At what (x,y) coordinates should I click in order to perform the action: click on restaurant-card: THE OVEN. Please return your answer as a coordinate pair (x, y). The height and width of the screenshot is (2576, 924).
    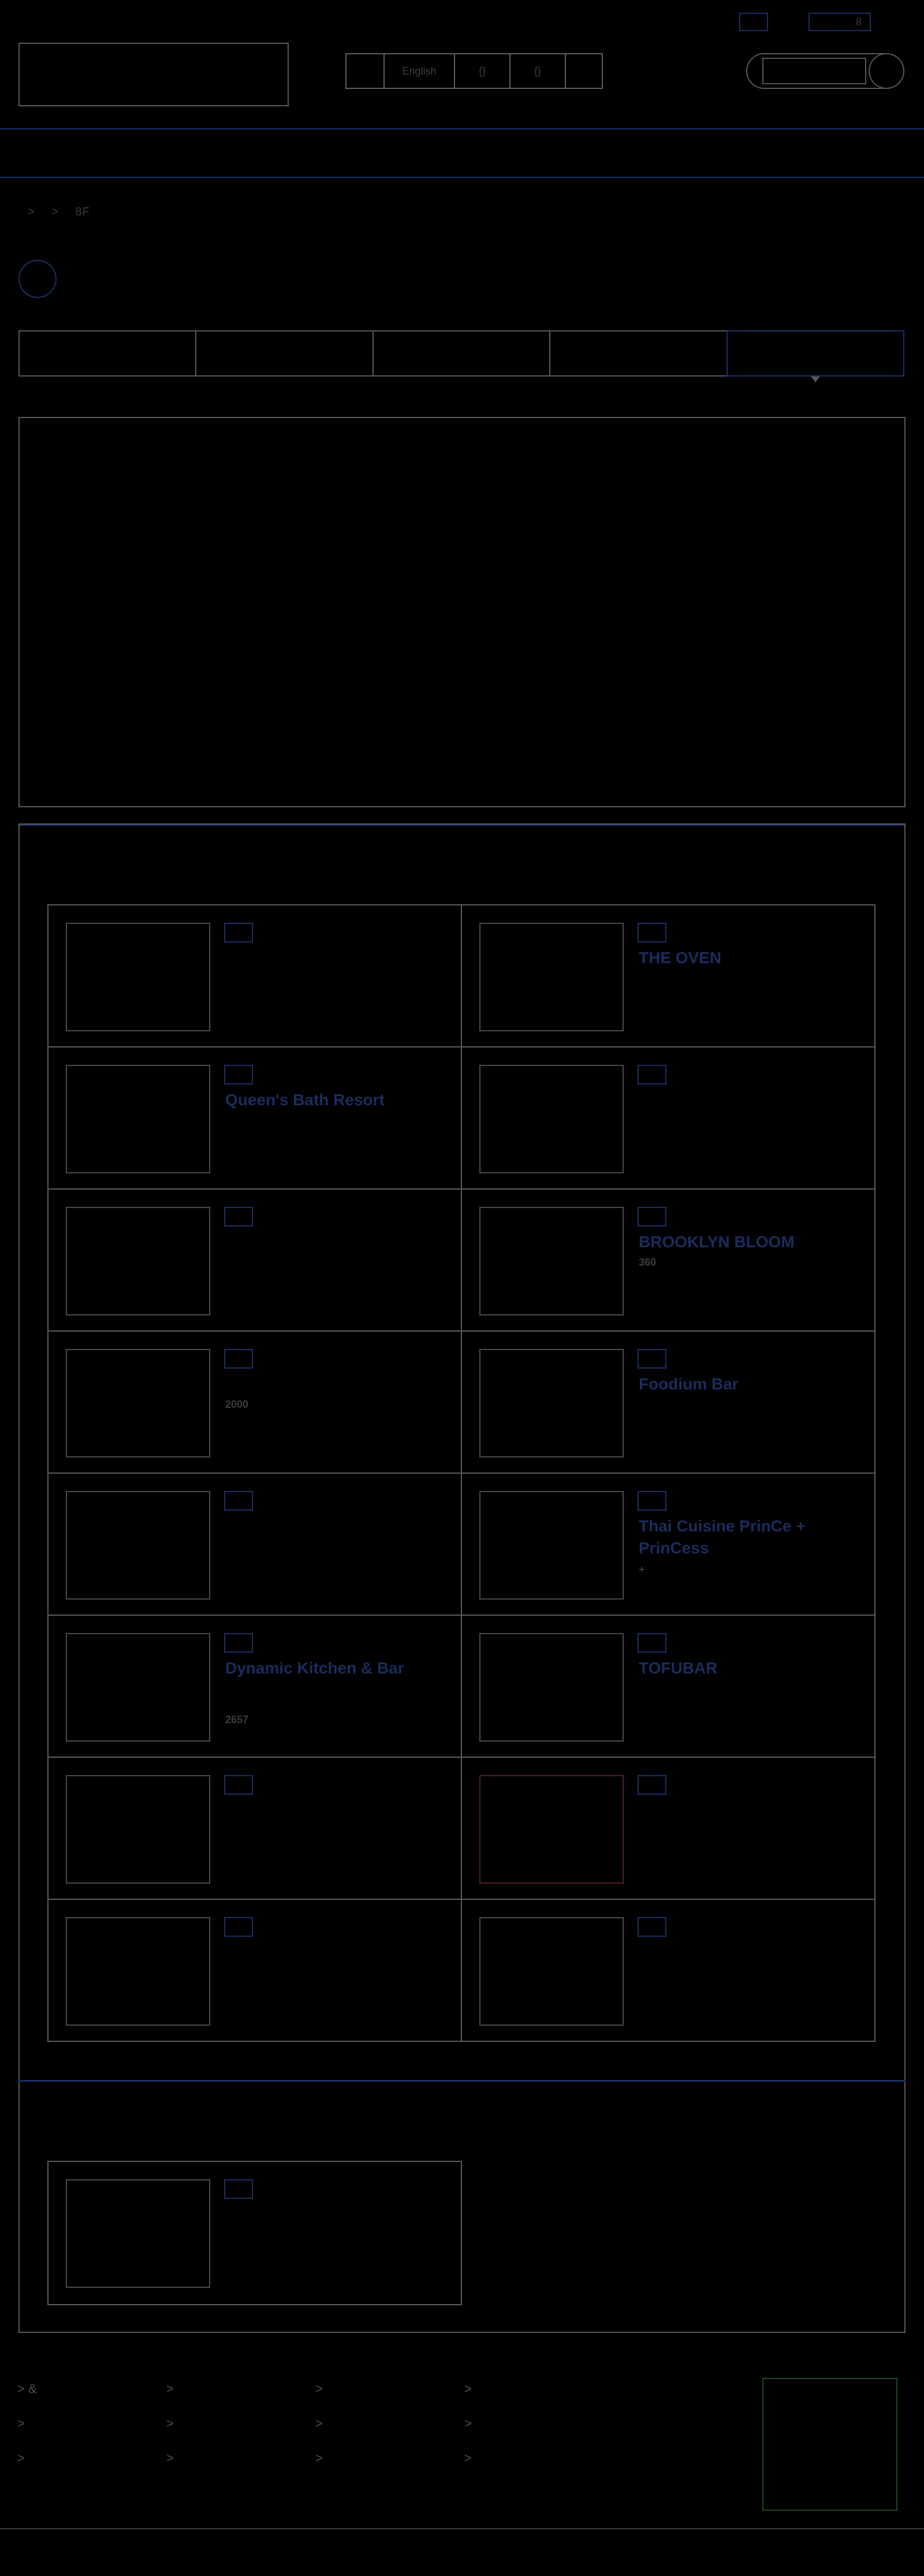
    Looking at the image, I should click on (668, 975).